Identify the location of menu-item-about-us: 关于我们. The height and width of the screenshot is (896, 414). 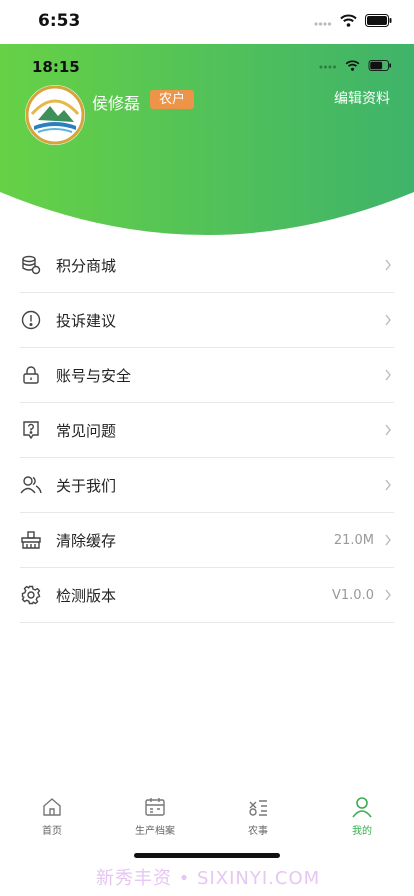
(207, 485).